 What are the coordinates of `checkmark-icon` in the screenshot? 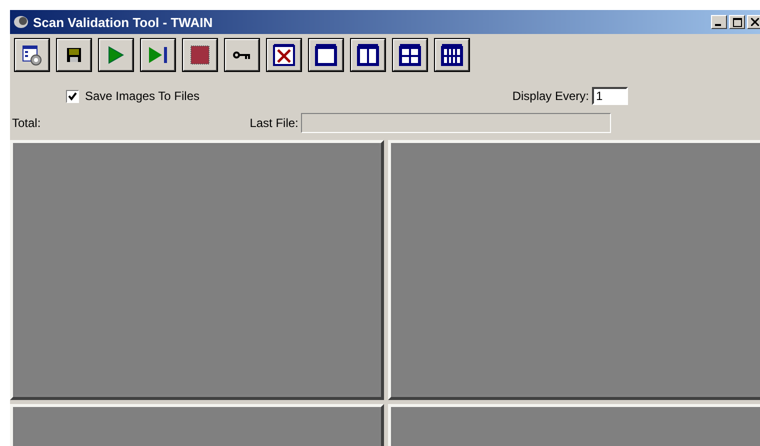 It's located at (72, 96).